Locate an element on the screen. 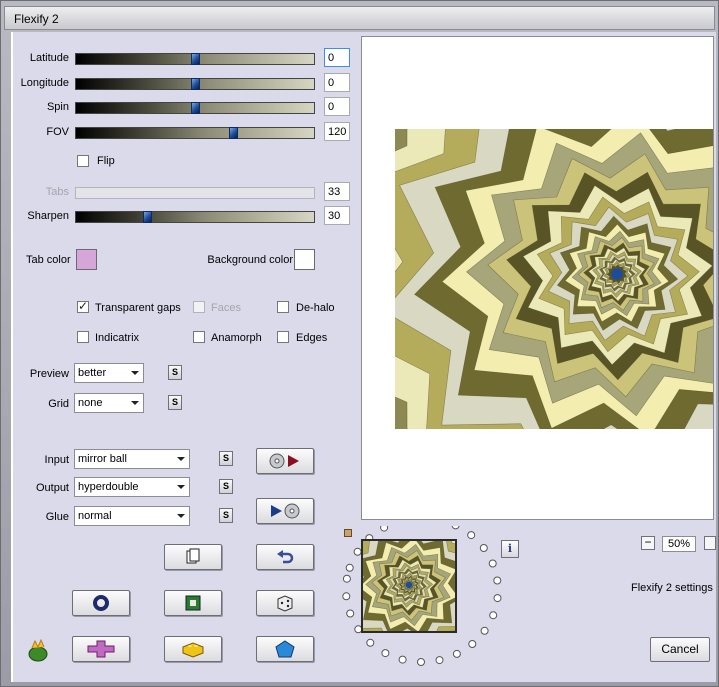 This screenshot has height=687, width=719. sharpen-slider is located at coordinates (195, 217).